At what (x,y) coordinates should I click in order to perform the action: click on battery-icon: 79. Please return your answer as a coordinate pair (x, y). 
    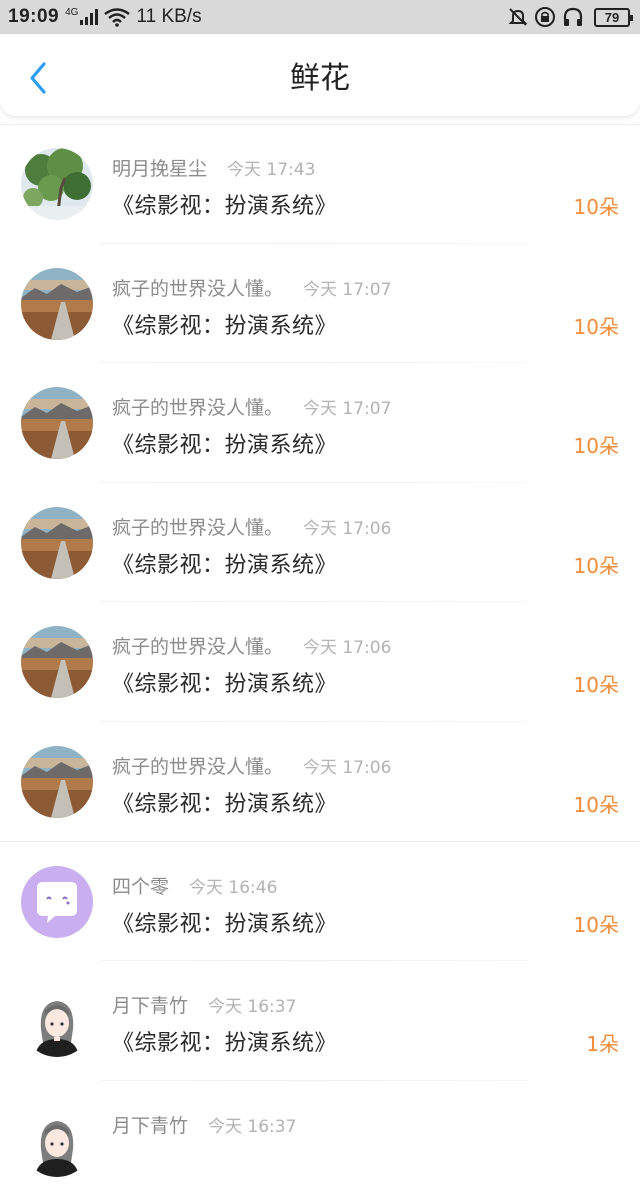
    Looking at the image, I should click on (613, 17).